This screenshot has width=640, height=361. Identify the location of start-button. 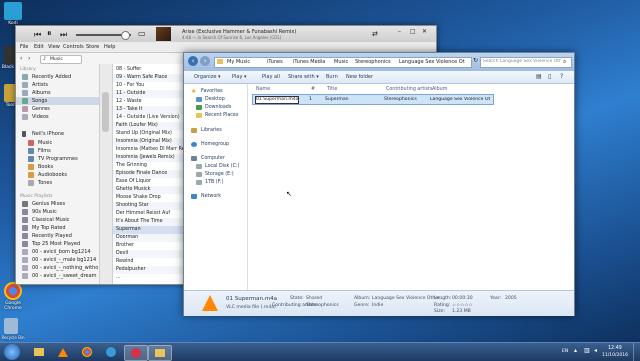
(12, 352).